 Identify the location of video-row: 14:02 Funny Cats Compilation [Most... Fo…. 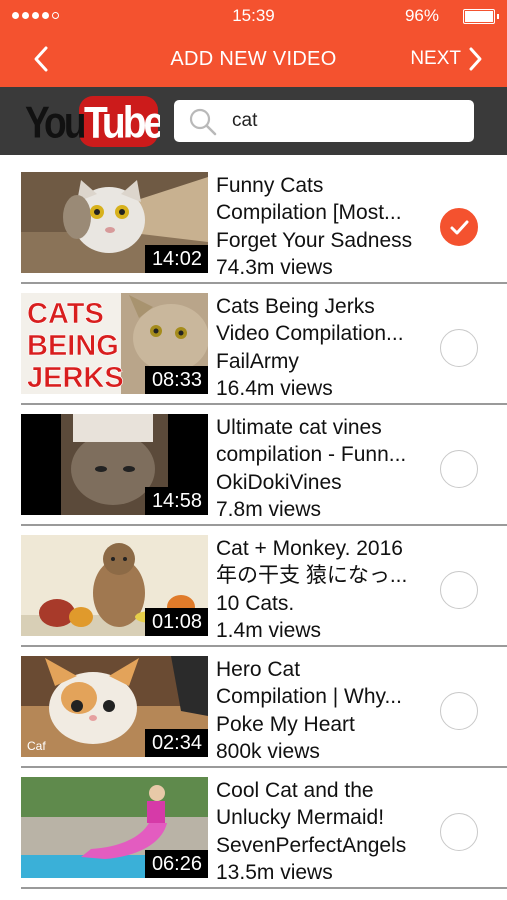
(253, 219).